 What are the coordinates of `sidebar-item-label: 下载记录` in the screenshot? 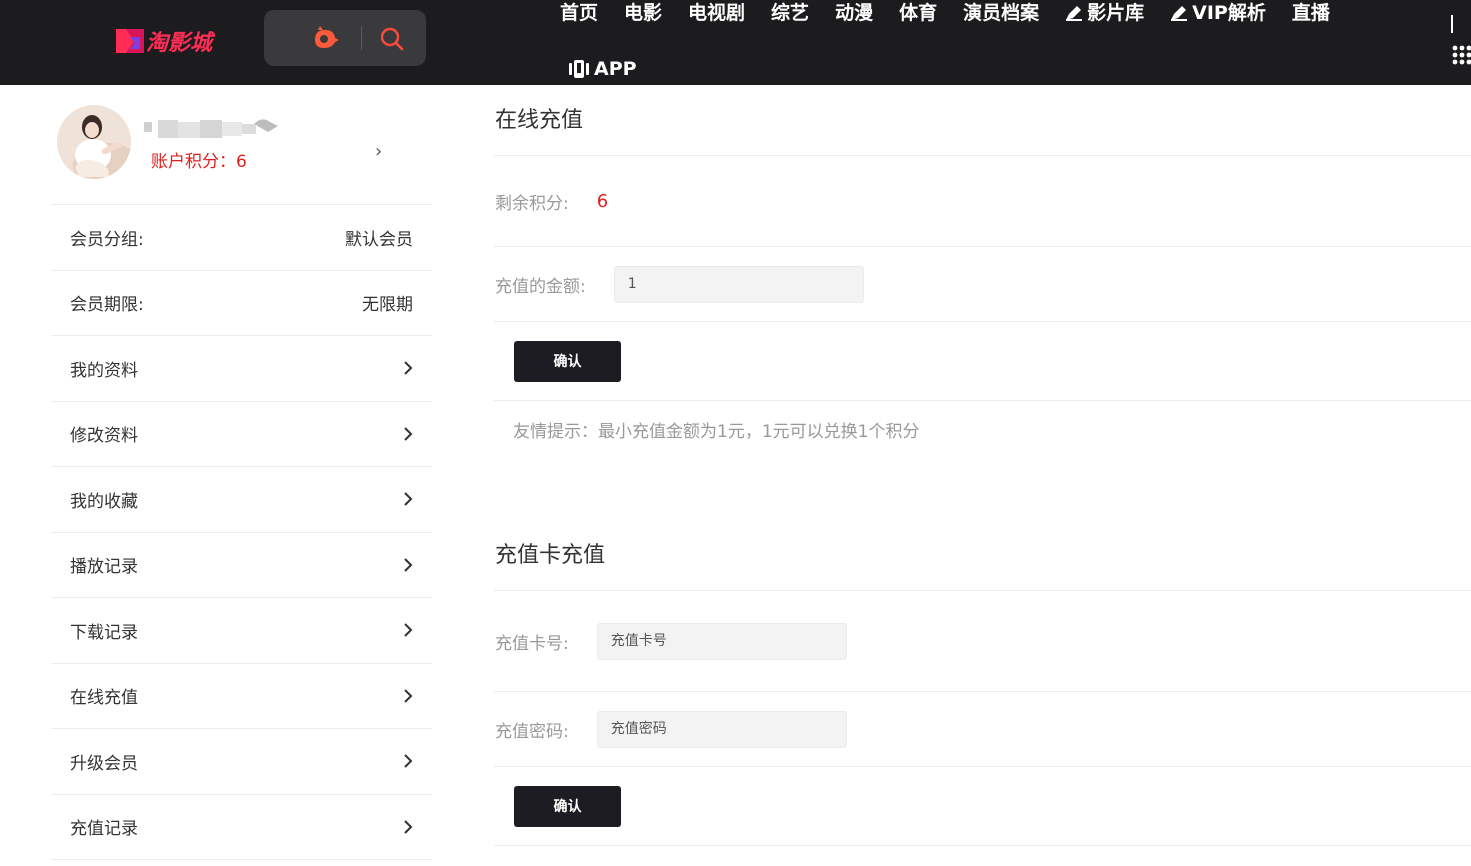 It's located at (104, 632).